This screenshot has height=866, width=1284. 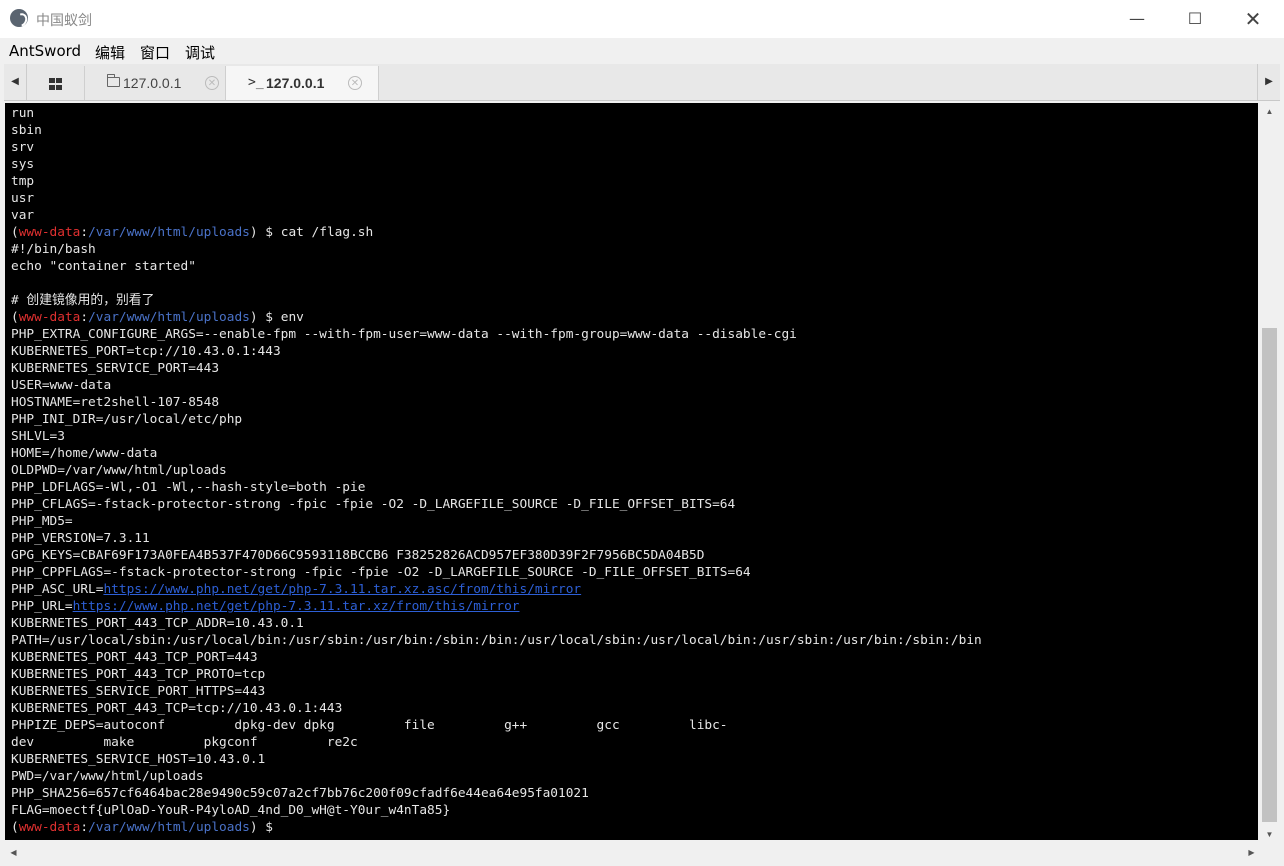 What do you see at coordinates (212, 83) in the screenshot?
I see `tab-file-manager-close-icon: ✕` at bounding box center [212, 83].